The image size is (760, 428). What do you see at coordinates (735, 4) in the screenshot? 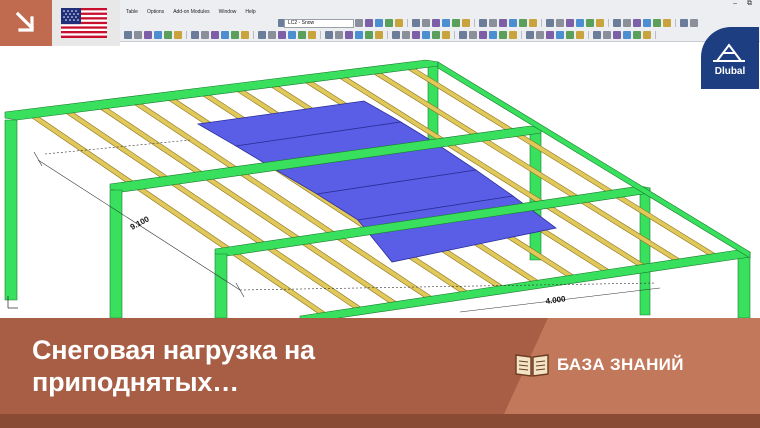
I see `minimize-button: –` at bounding box center [735, 4].